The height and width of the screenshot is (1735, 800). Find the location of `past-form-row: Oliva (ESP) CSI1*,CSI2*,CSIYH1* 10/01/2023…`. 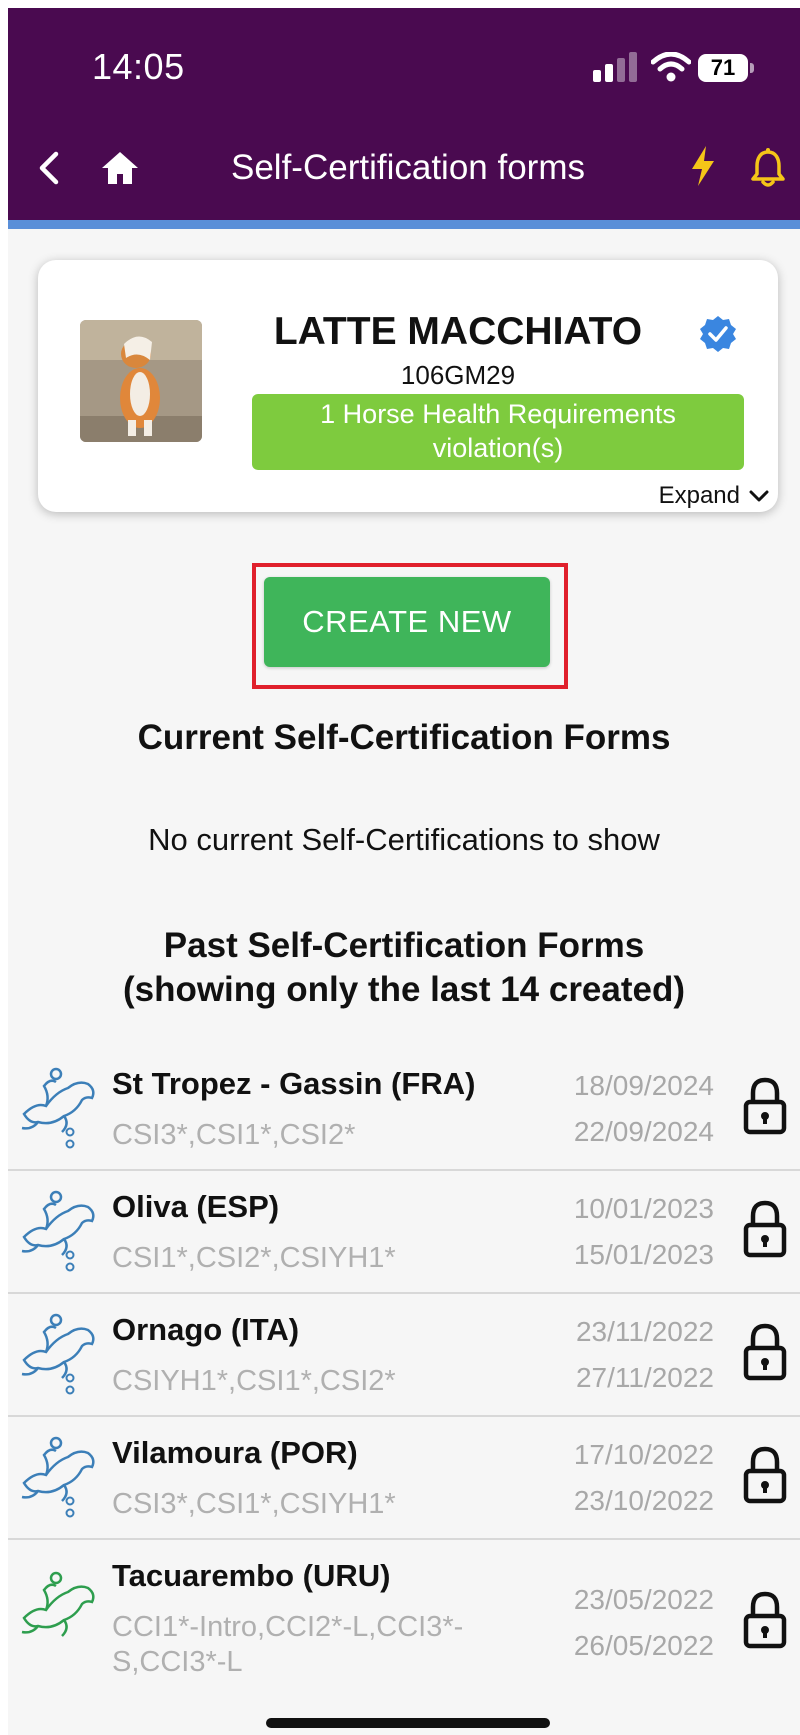

past-form-row: Oliva (ESP) CSI1*,CSI2*,CSIYH1* 10/01/2023… is located at coordinates (404, 1232).